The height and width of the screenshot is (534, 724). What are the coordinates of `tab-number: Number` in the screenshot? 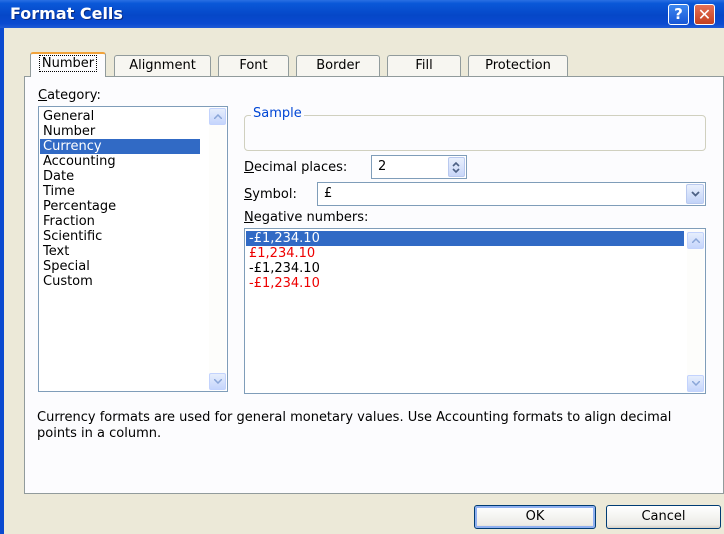 It's located at (68, 64).